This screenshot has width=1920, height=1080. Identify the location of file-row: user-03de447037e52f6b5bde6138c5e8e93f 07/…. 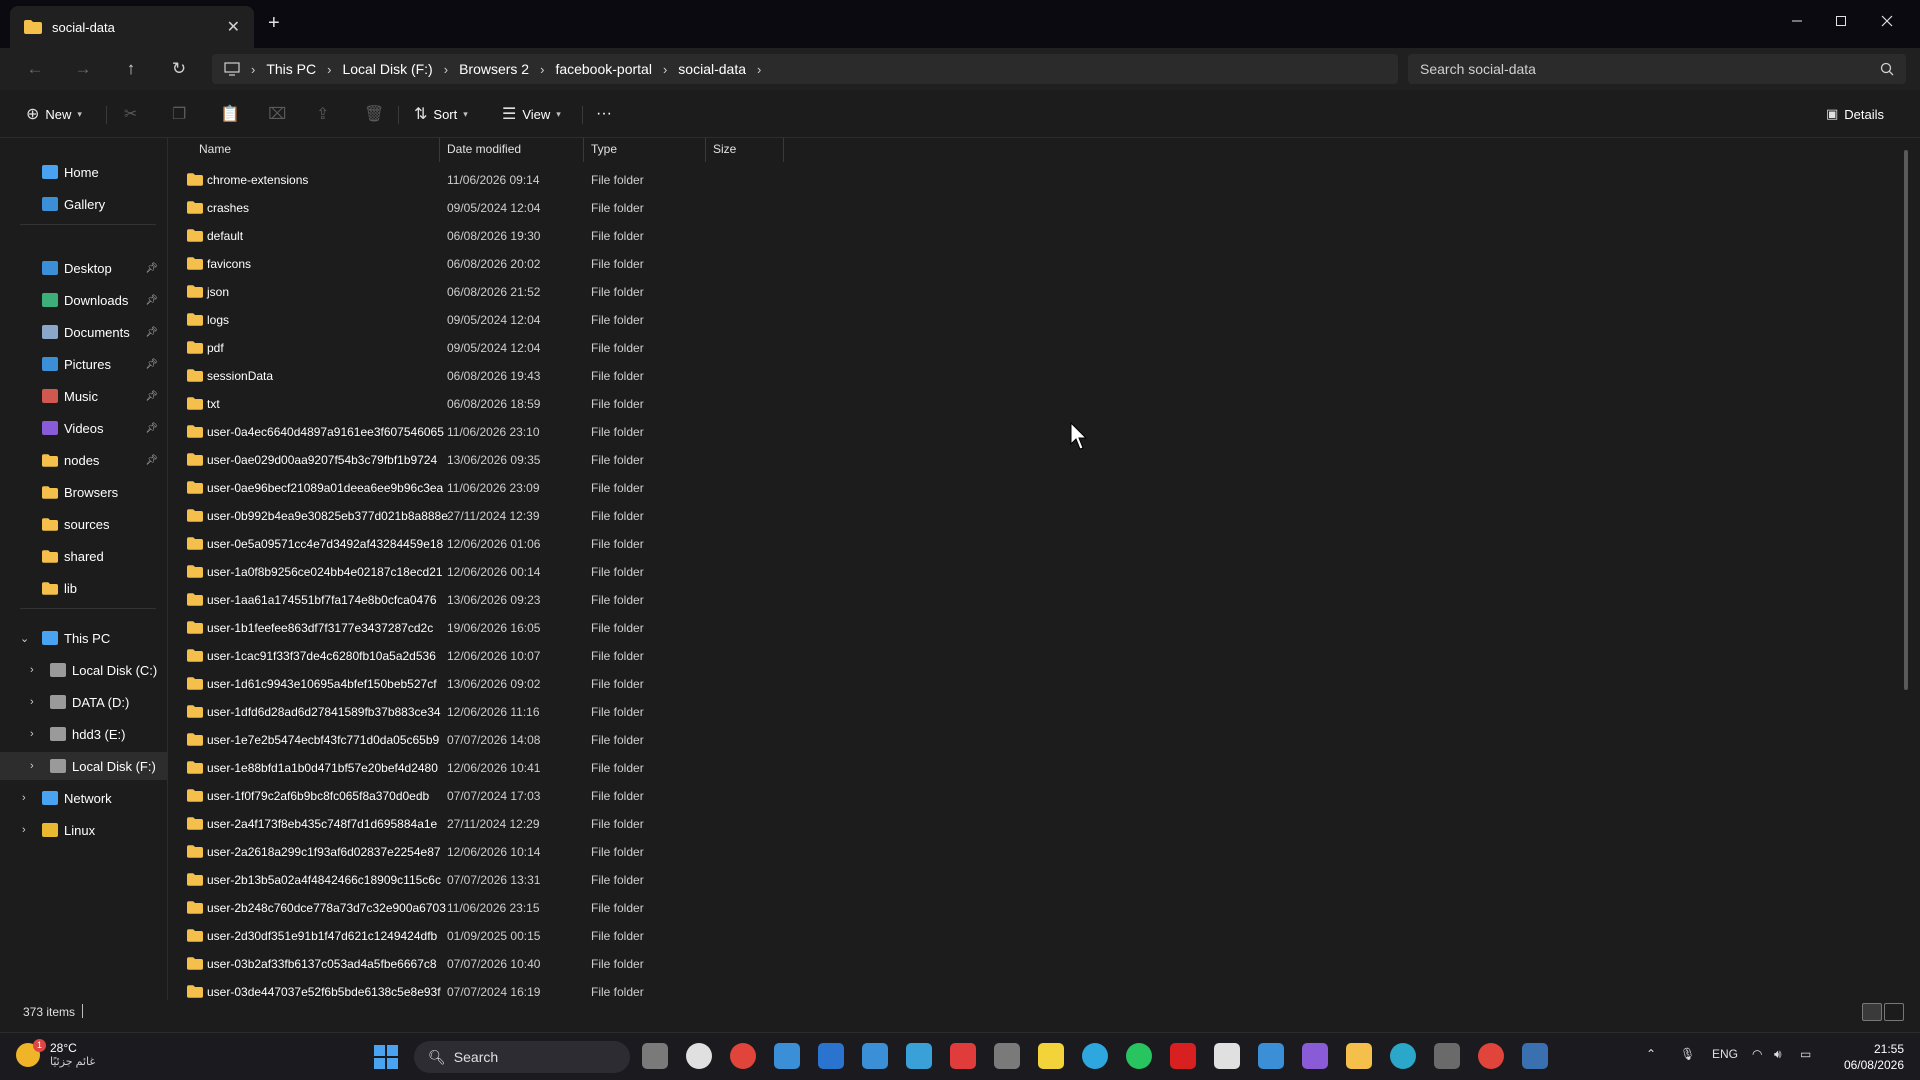
(859, 989).